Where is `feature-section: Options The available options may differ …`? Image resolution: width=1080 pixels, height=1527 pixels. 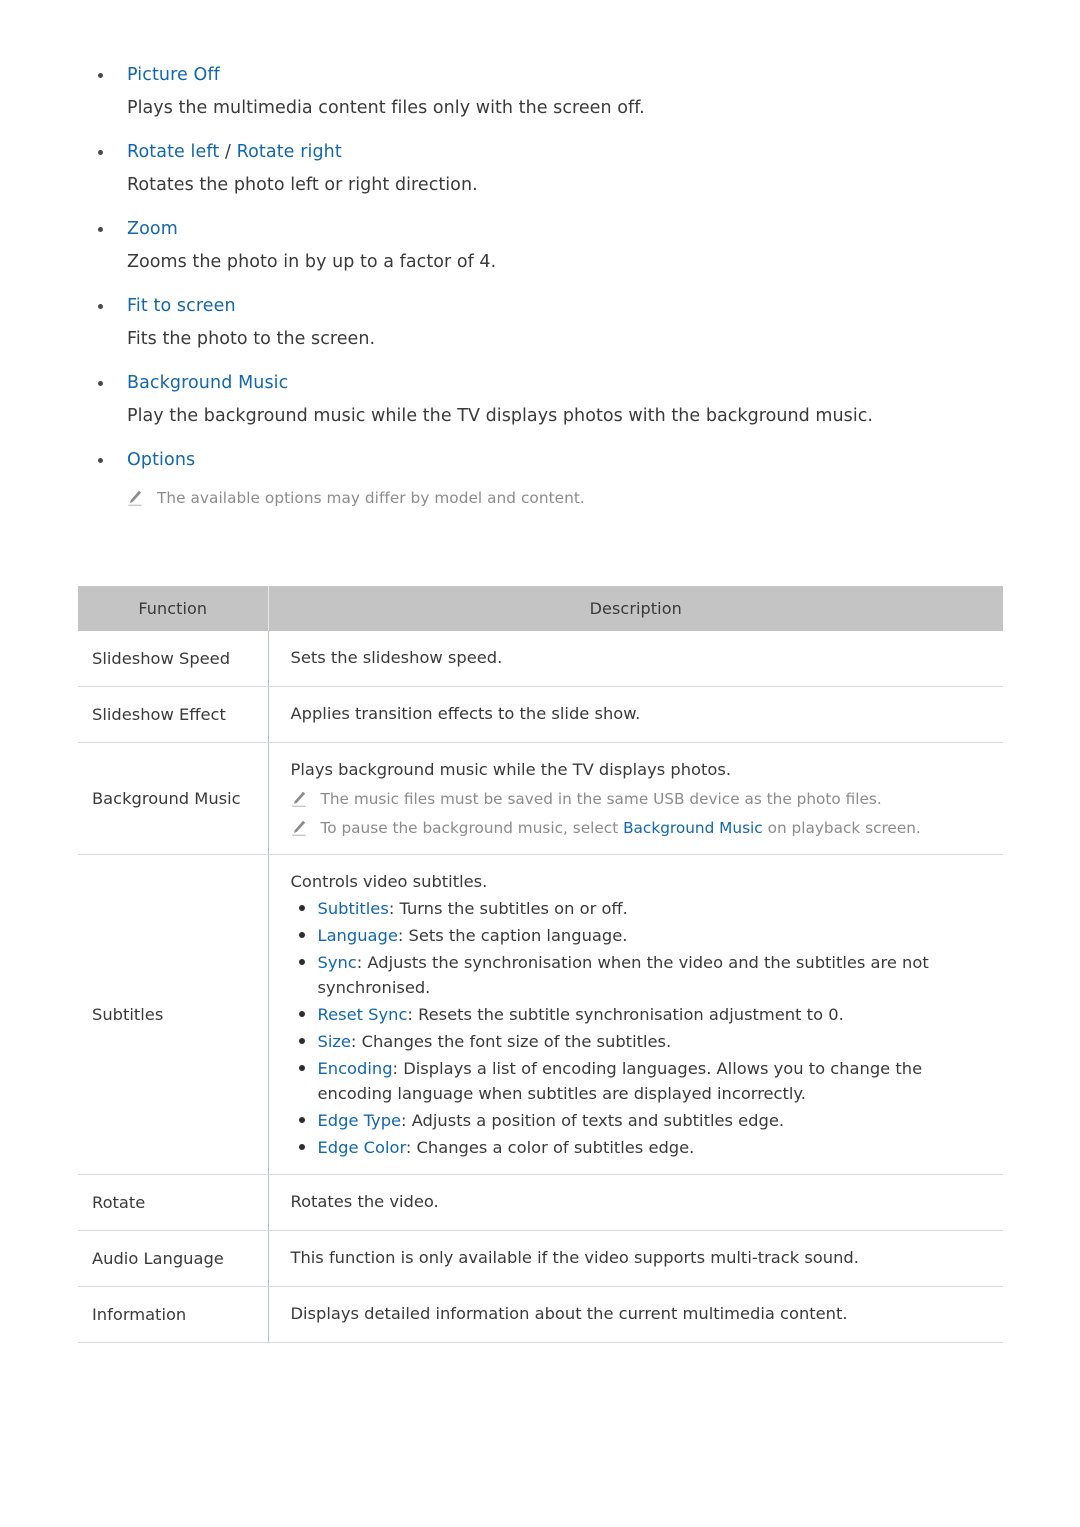
feature-section: Options The available options may differ … is located at coordinates (543, 478).